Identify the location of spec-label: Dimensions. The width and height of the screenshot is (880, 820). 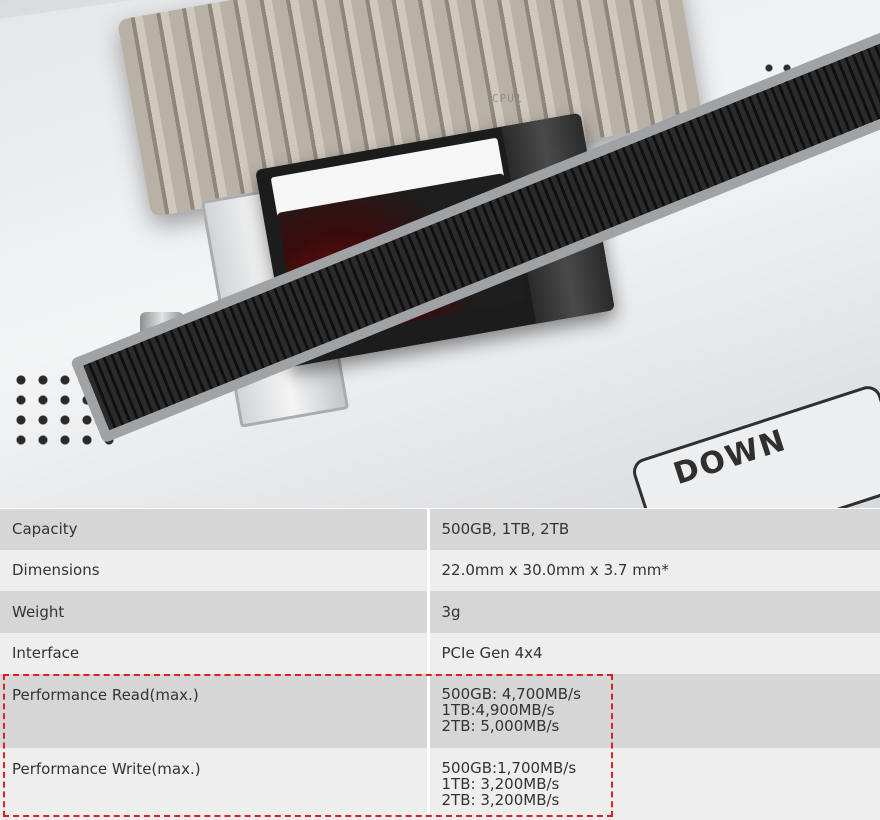
(215, 570).